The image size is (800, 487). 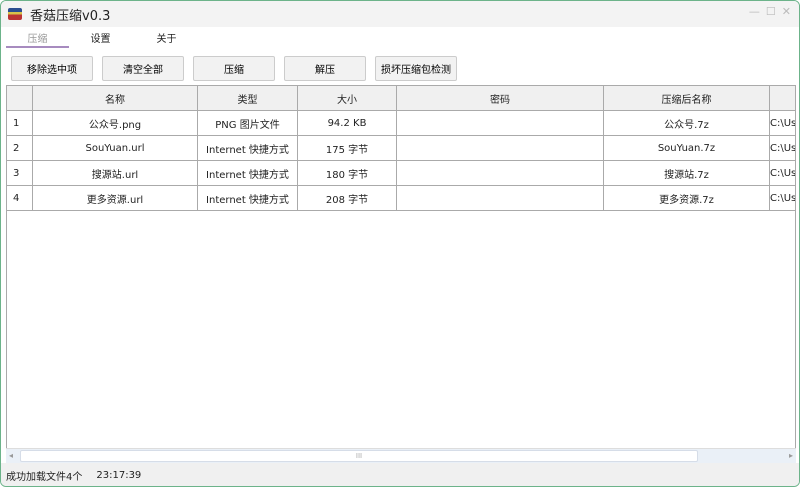 What do you see at coordinates (347, 198) in the screenshot?
I see `cell-size: 208 字节` at bounding box center [347, 198].